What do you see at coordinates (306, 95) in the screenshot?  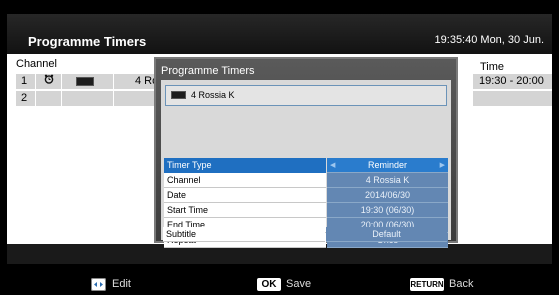 I see `channel-preview: 4 Rossia K` at bounding box center [306, 95].